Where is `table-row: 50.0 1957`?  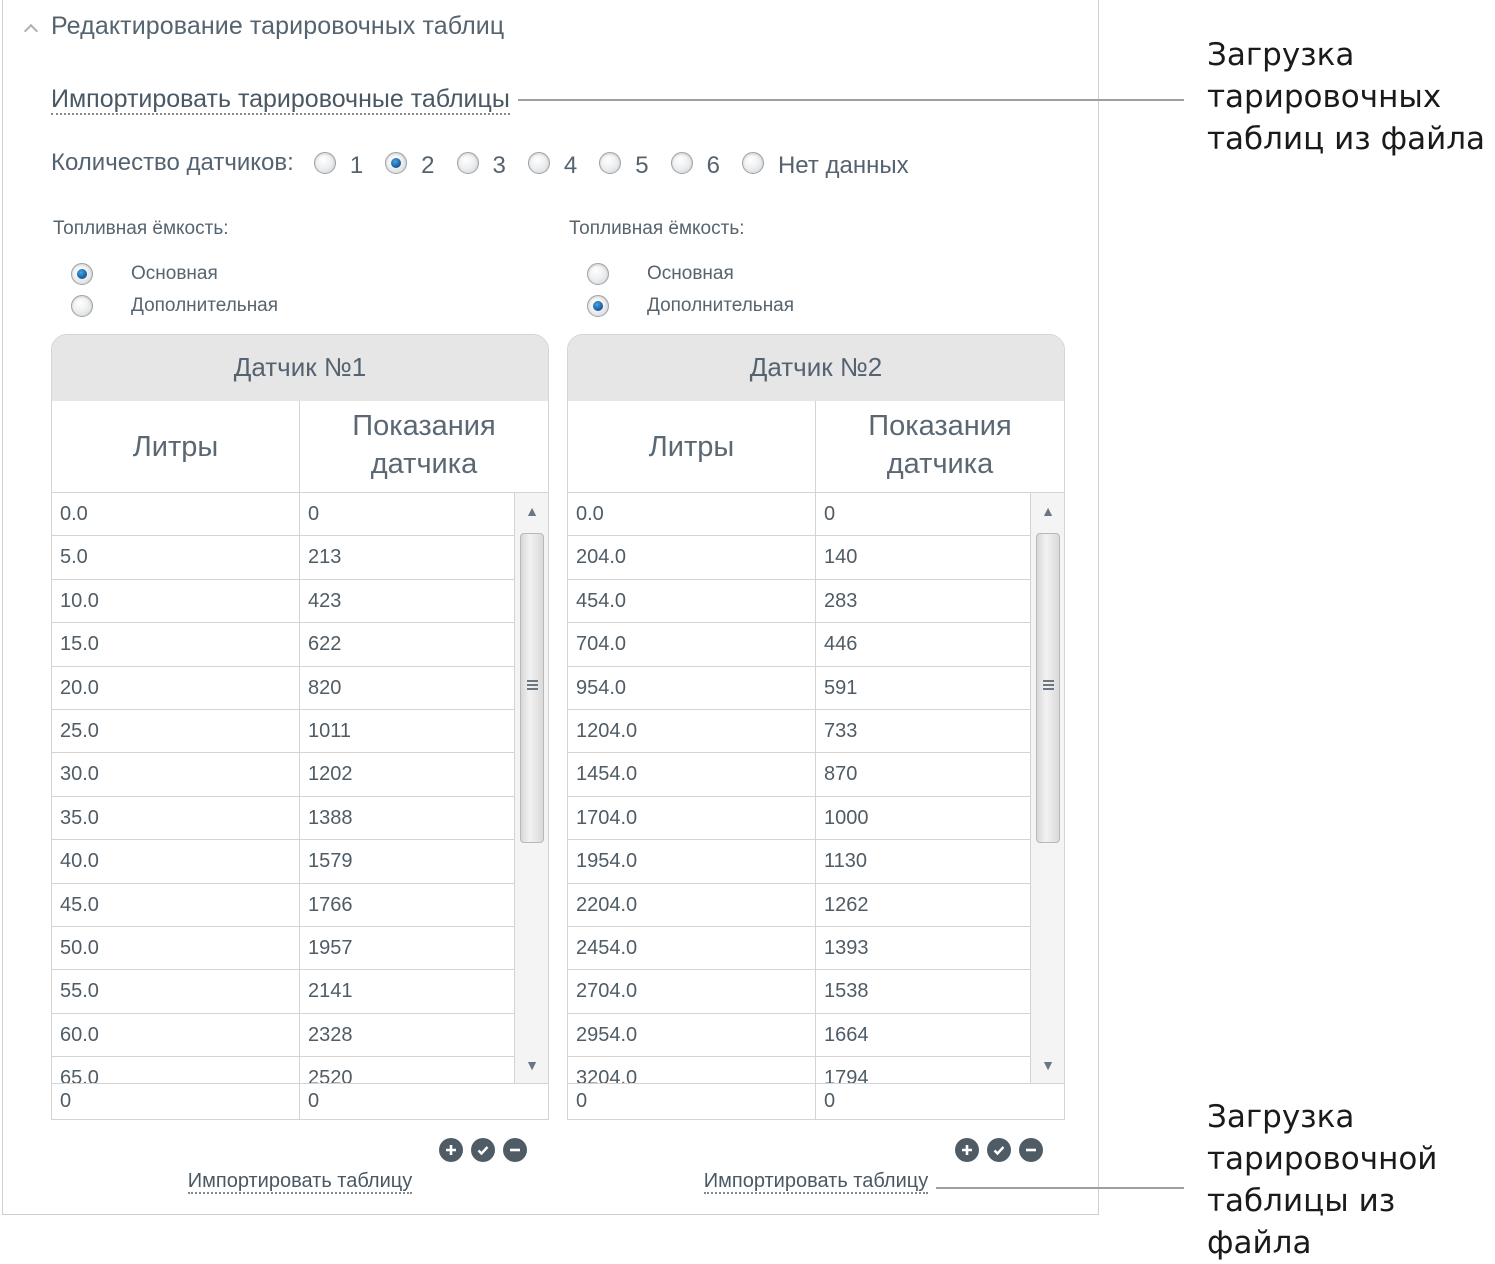
table-row: 50.0 1957 is located at coordinates (283, 948).